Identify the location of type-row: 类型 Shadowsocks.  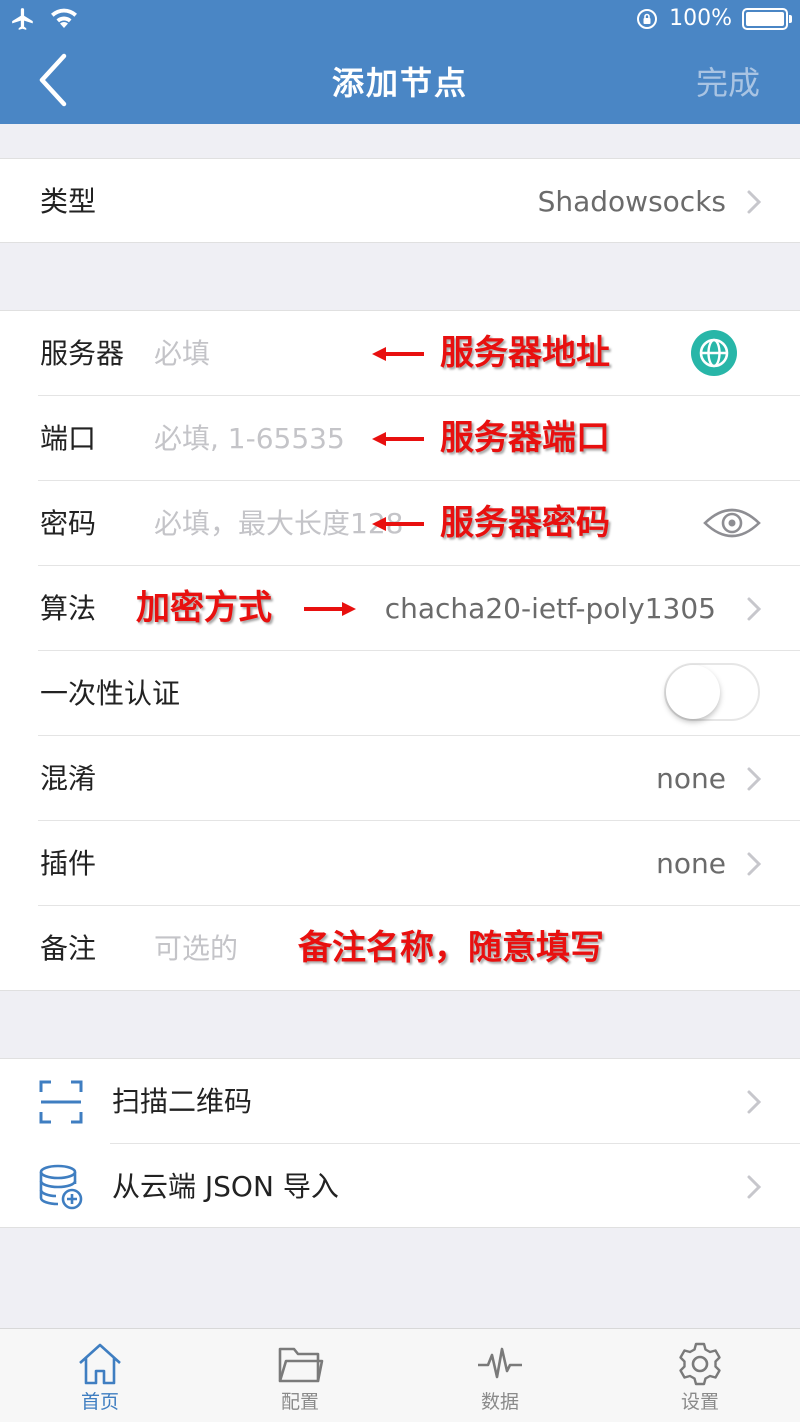
(400, 201).